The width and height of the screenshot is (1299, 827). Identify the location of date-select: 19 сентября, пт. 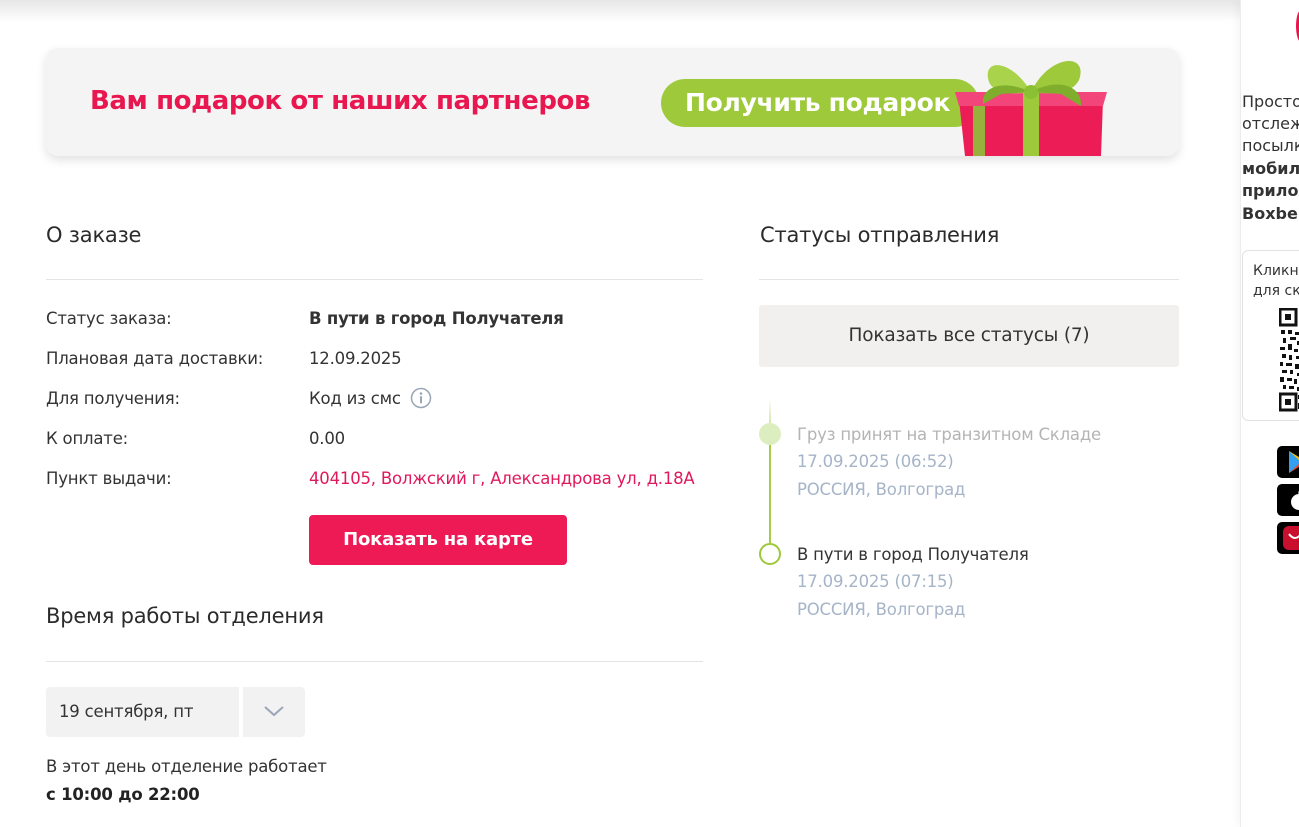
(142, 712).